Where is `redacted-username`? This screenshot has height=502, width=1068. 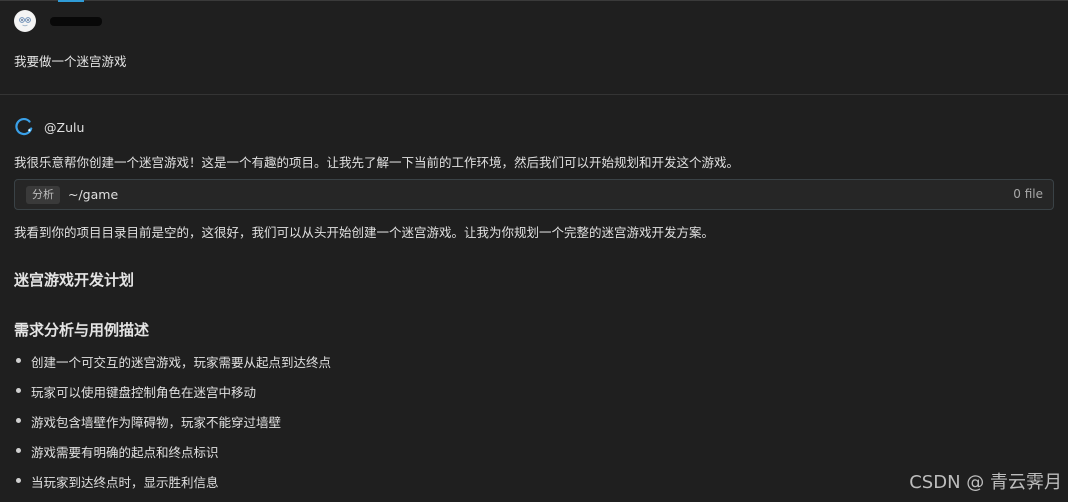 redacted-username is located at coordinates (76, 21).